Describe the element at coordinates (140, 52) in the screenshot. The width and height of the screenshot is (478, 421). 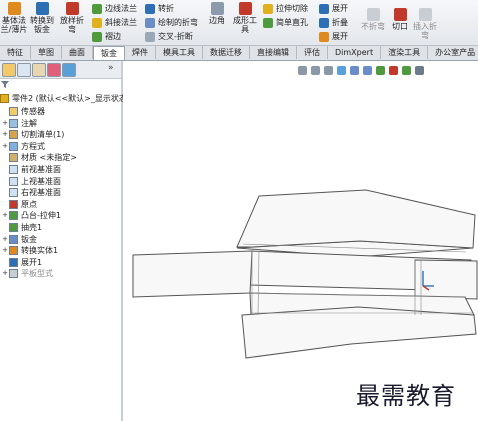
I see `tab-4: 焊件` at that location.